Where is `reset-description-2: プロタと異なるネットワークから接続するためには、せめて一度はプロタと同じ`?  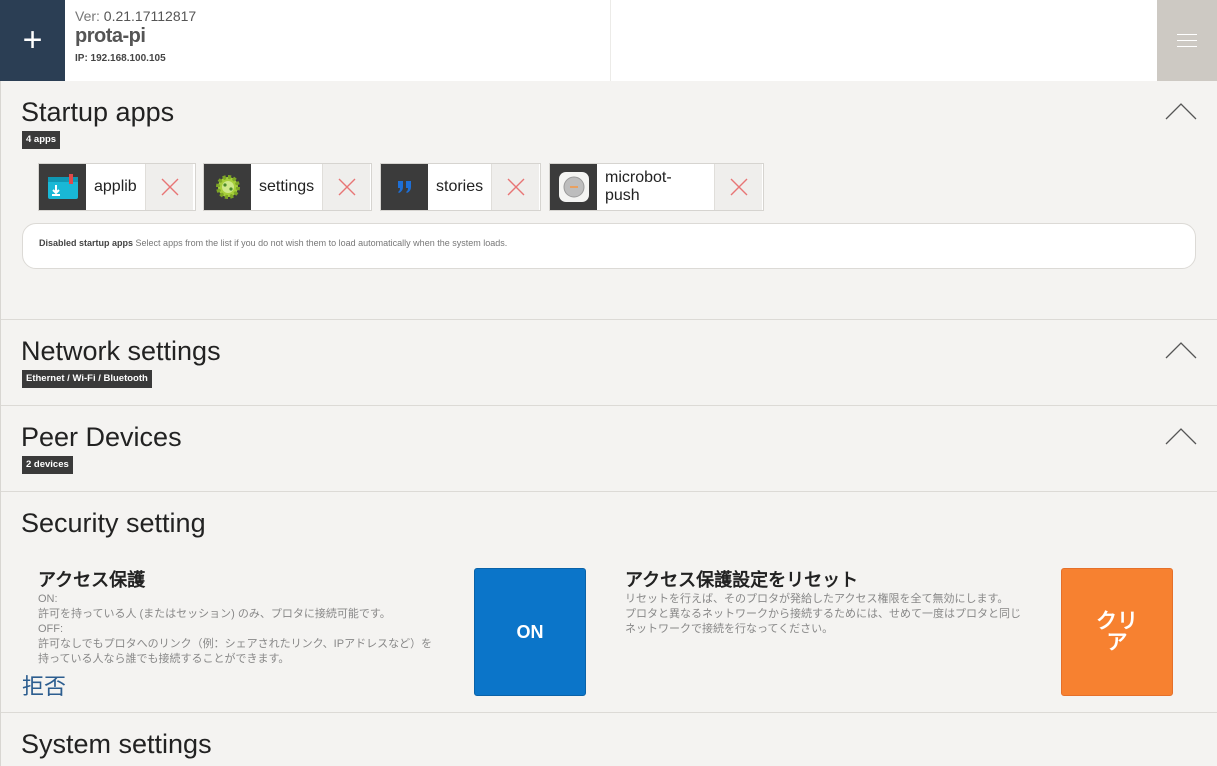 reset-description-2: プロタと異なるネットワークから接続するためには、せめて一度はプロタと同じ is located at coordinates (823, 614).